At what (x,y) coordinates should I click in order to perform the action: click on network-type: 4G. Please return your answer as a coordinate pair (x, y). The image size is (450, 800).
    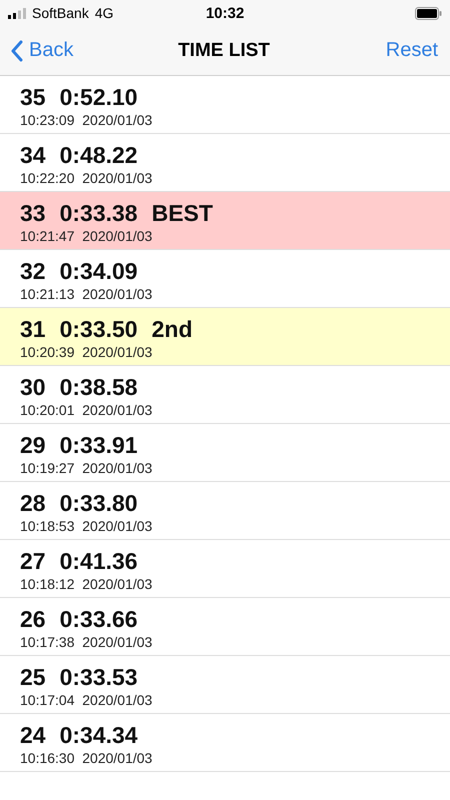
    Looking at the image, I should click on (104, 13).